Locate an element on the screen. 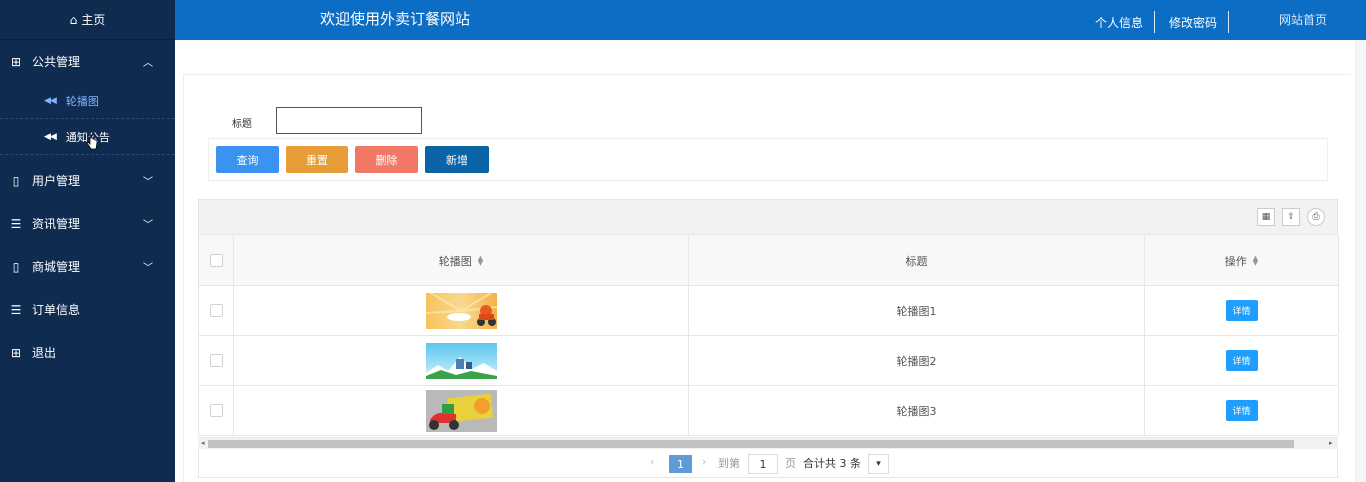  sidebar-item-logout: ⊞ 退出 is located at coordinates (87, 352).